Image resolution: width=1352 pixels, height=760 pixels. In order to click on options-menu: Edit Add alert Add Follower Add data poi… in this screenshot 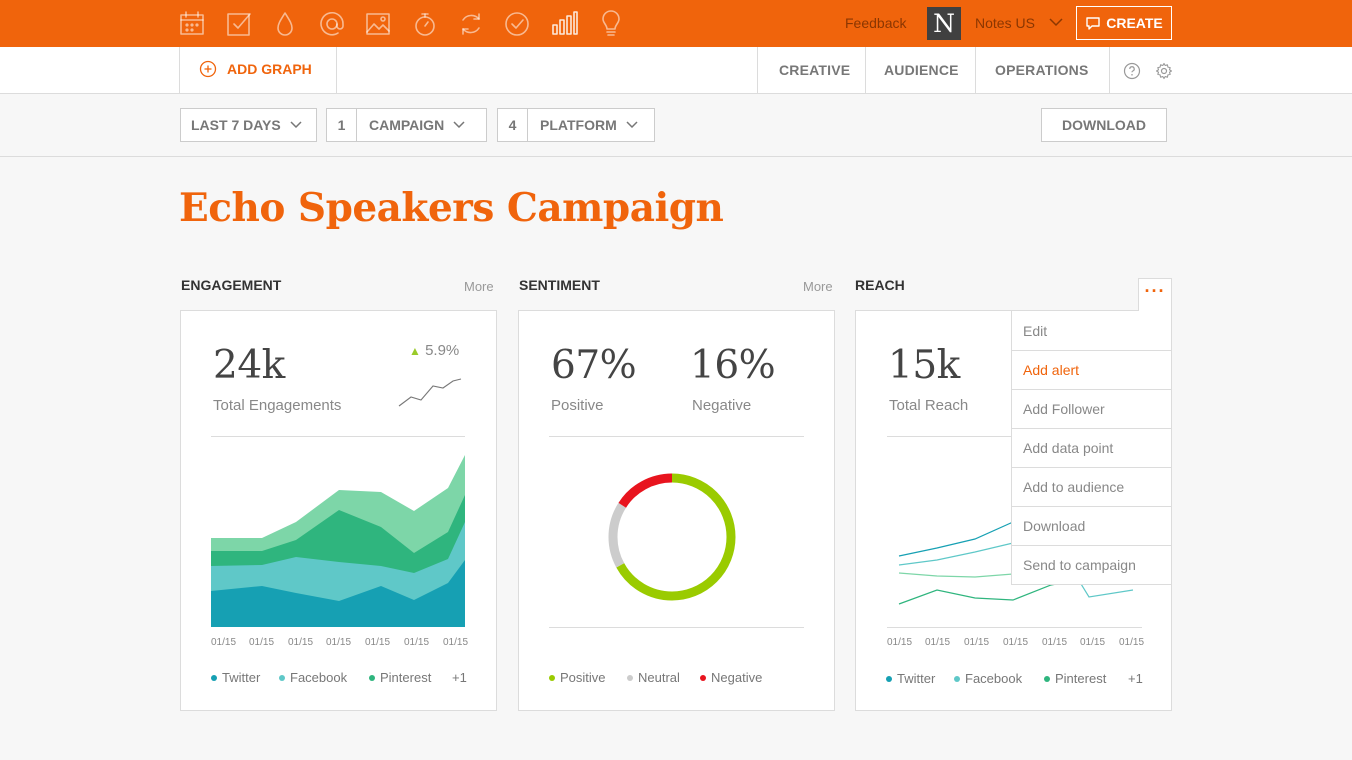, I will do `click(1091, 447)`.